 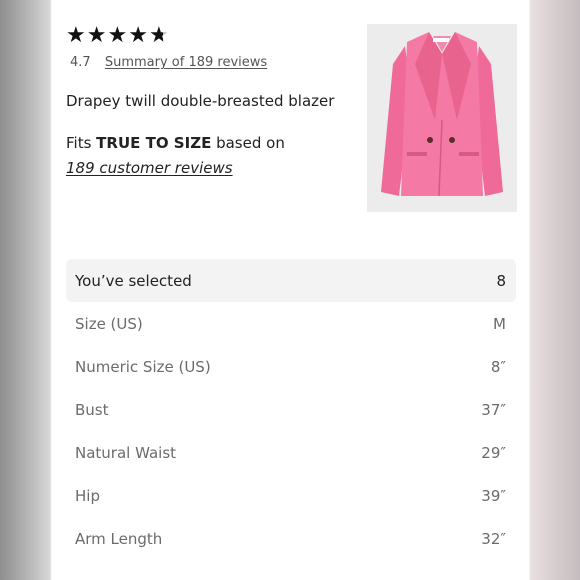 I want to click on size-row-value: 8″, so click(x=498, y=366).